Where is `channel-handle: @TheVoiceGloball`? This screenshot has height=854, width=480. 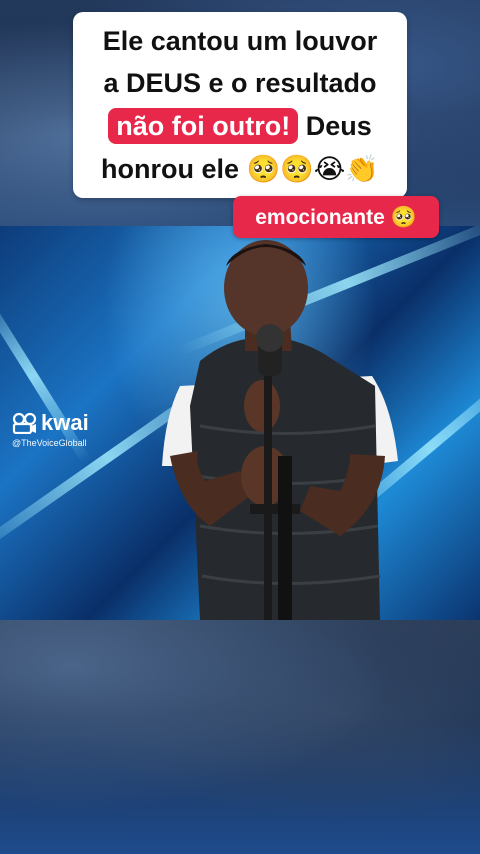
channel-handle: @TheVoiceGloball is located at coordinates (49, 443).